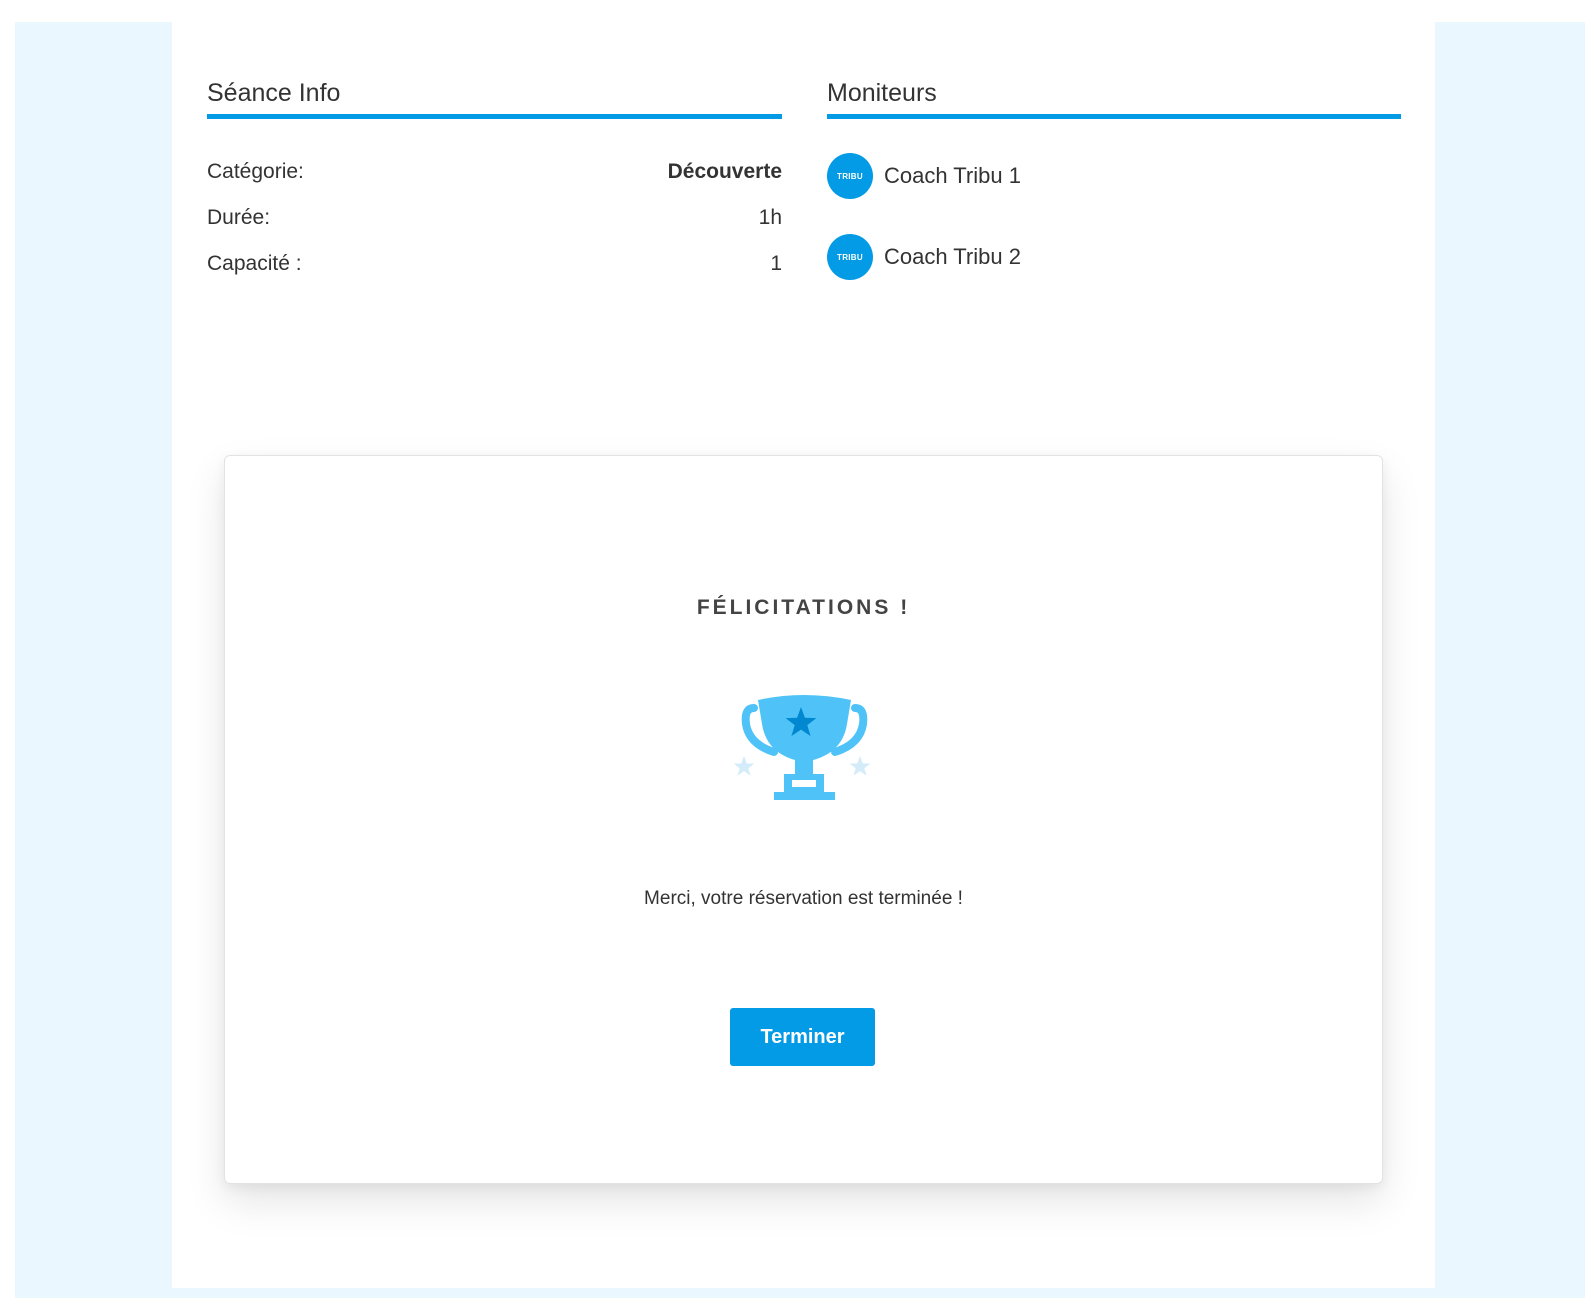  Describe the element at coordinates (494, 172) in the screenshot. I see `info-row-category: Catégorie: Découverte` at that location.